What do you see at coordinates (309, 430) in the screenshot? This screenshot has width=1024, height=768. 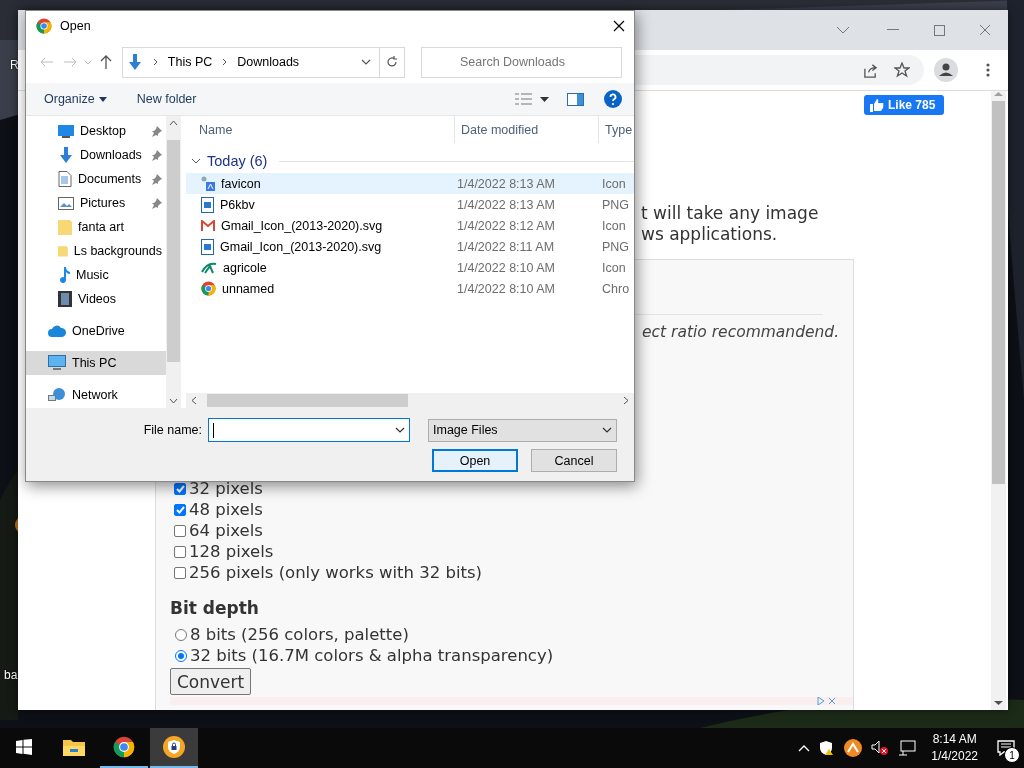 I see `file-name-field` at bounding box center [309, 430].